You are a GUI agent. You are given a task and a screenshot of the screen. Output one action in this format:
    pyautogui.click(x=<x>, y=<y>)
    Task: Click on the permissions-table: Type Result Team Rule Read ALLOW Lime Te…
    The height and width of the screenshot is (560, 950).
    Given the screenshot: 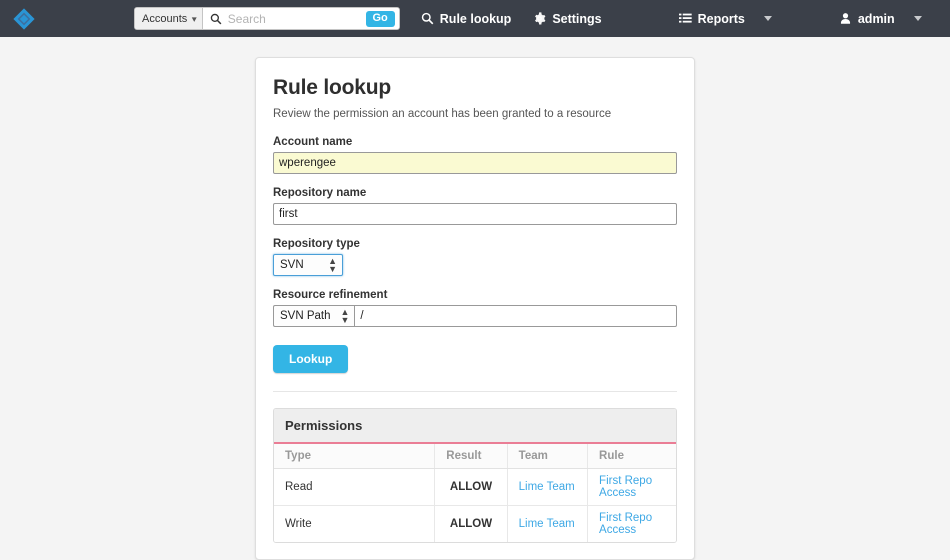 What is the action you would take?
    pyautogui.click(x=475, y=493)
    